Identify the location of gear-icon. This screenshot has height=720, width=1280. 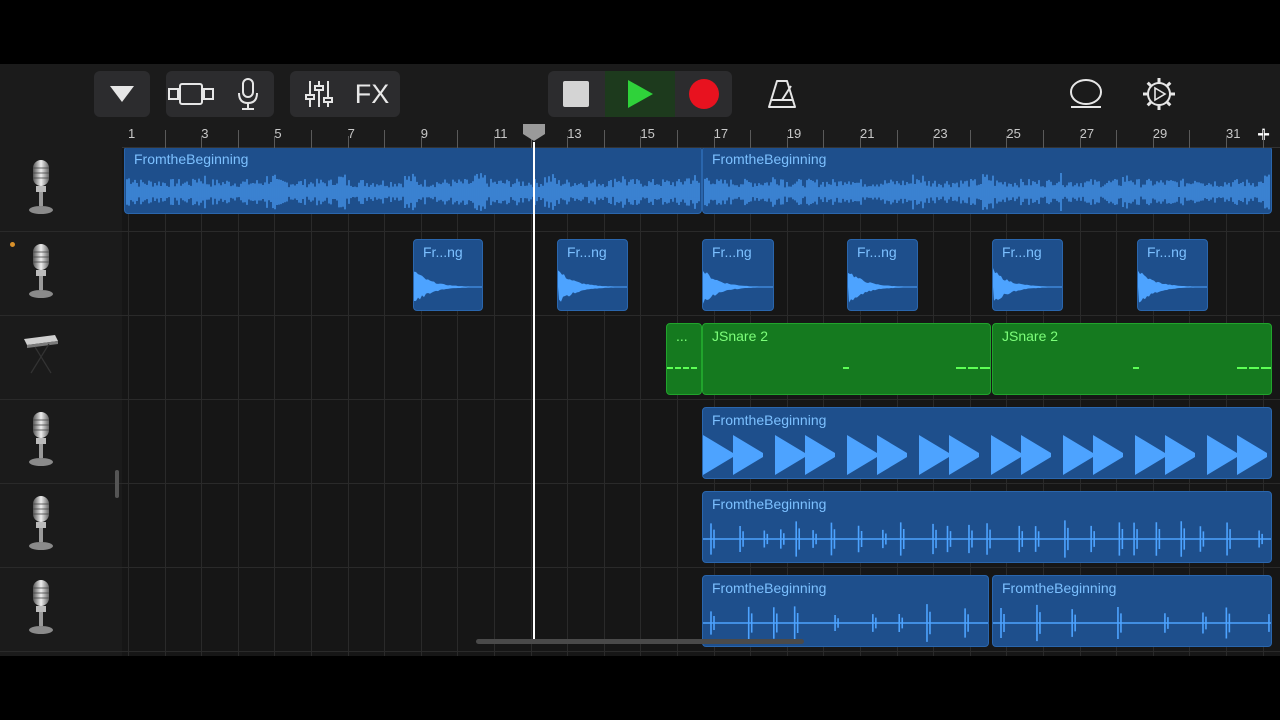
(1159, 94).